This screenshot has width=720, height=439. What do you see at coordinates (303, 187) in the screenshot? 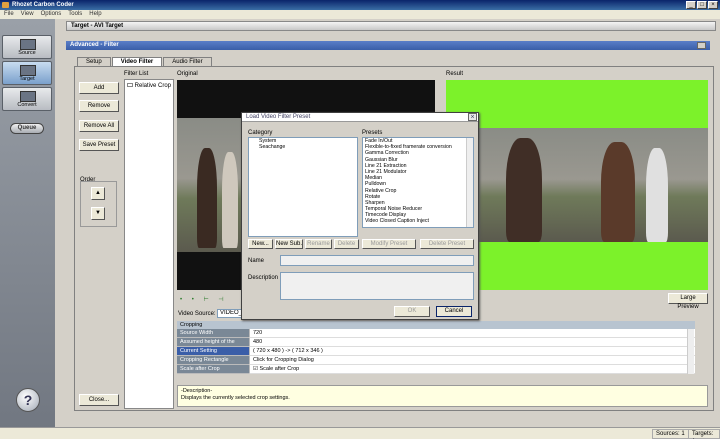
I see `category-tree: System Seachange` at bounding box center [303, 187].